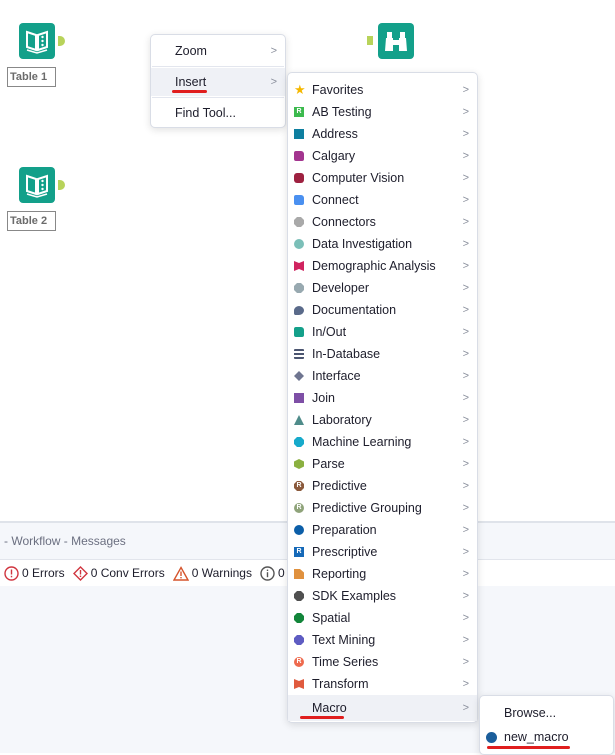  What do you see at coordinates (338, 90) in the screenshot?
I see `menu-item-label: Favorites` at bounding box center [338, 90].